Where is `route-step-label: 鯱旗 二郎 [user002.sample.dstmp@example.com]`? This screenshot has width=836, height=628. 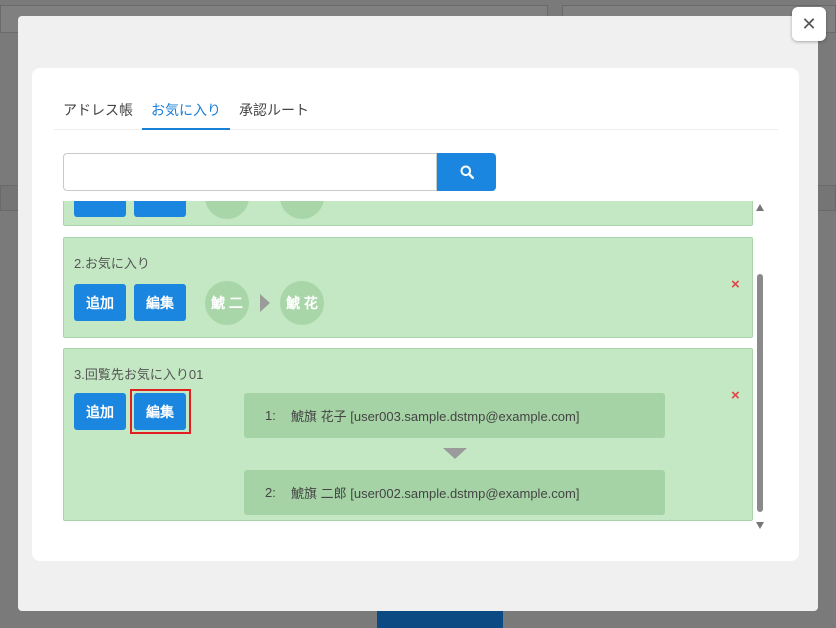 route-step-label: 鯱旗 二郎 [user002.sample.dstmp@example.com] is located at coordinates (435, 493).